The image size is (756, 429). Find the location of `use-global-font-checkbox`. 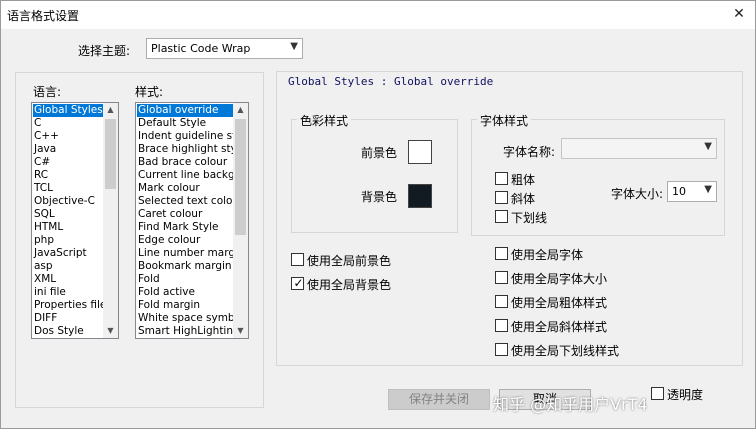

use-global-font-checkbox is located at coordinates (501, 253).